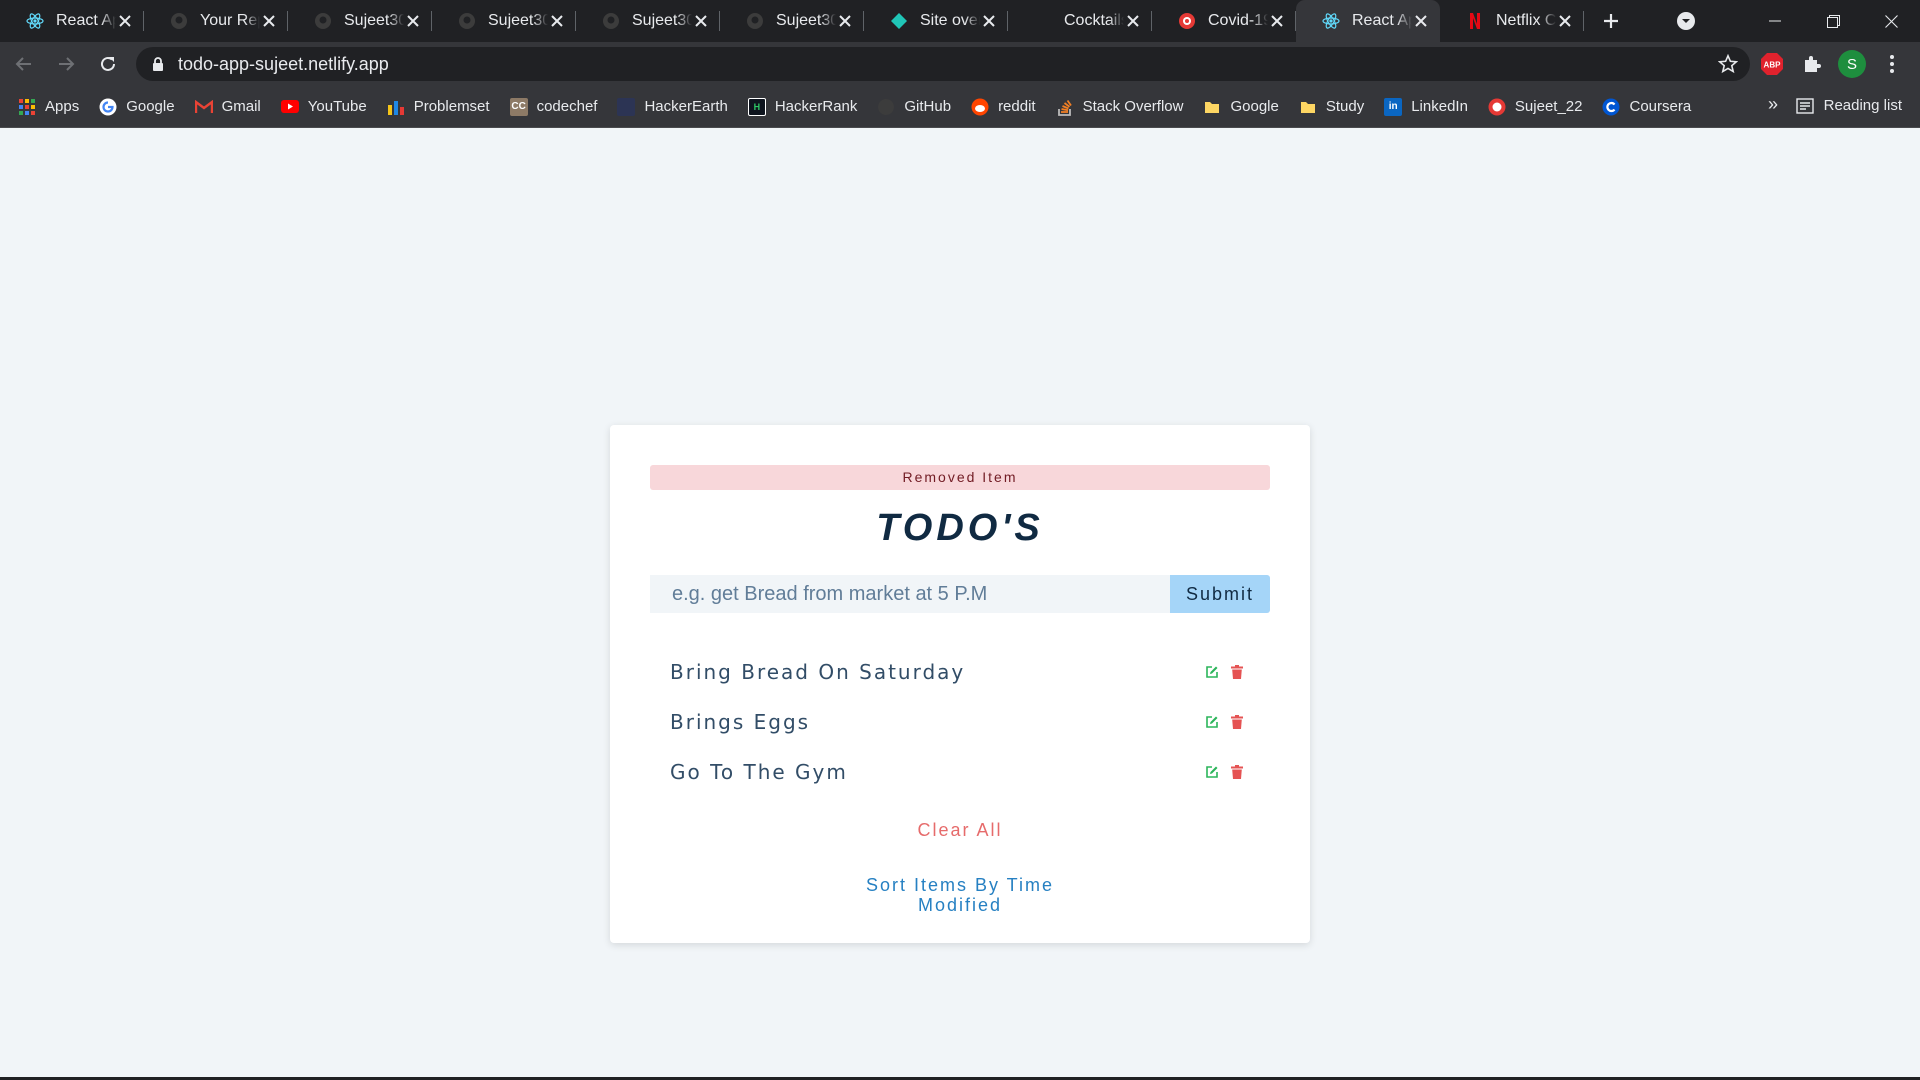 This screenshot has width=1920, height=1080. I want to click on adblock-icon: ABP, so click(1772, 64).